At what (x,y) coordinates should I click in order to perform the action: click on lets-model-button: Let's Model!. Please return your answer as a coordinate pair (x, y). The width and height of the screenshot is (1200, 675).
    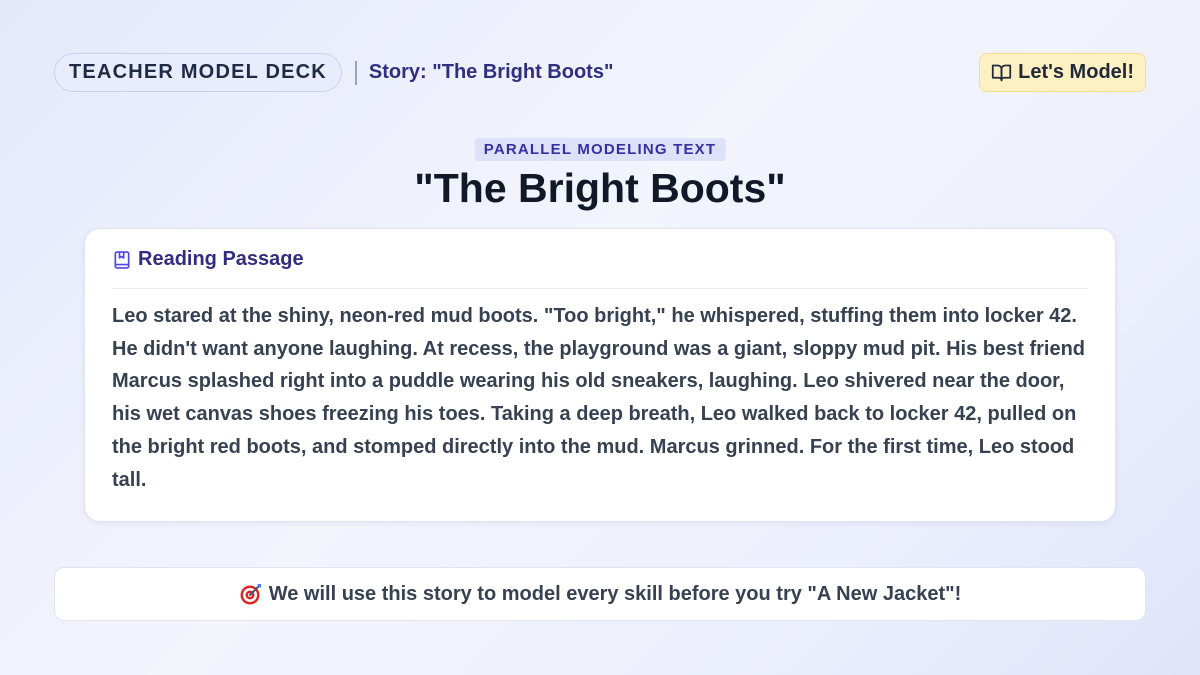
    Looking at the image, I should click on (1062, 72).